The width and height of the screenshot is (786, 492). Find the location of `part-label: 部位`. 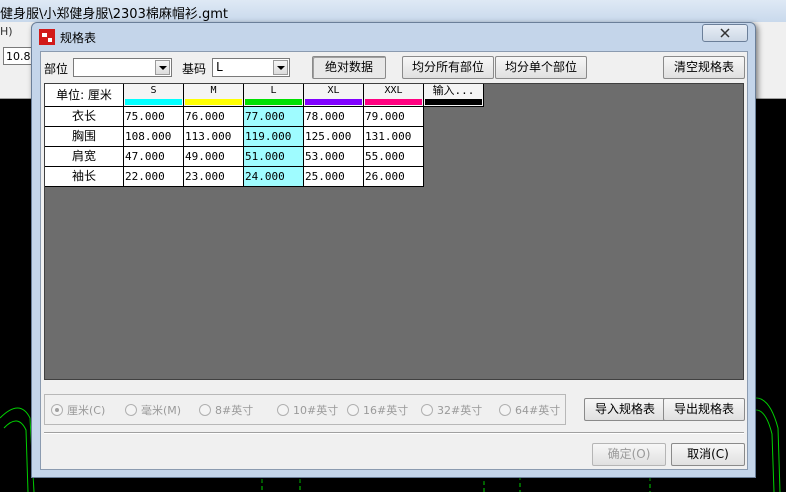

part-label: 部位 is located at coordinates (56, 69).